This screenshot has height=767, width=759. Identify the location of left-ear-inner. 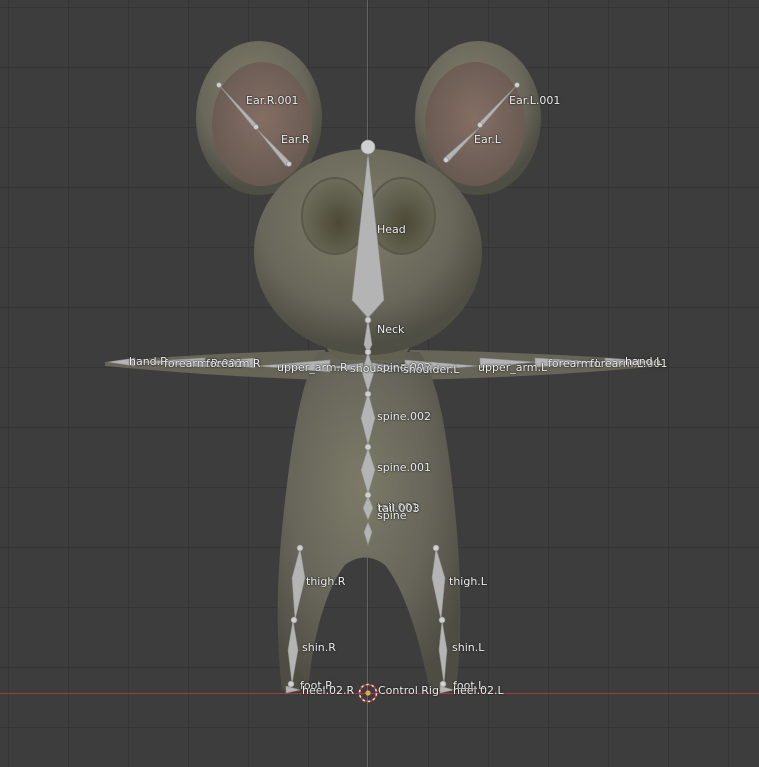
(475, 124).